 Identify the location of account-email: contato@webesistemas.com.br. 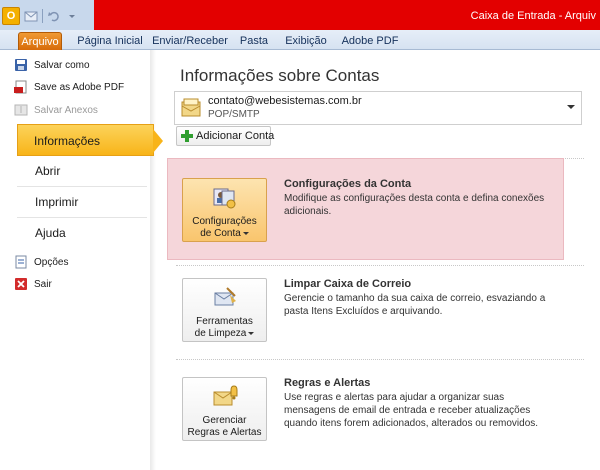
(285, 101).